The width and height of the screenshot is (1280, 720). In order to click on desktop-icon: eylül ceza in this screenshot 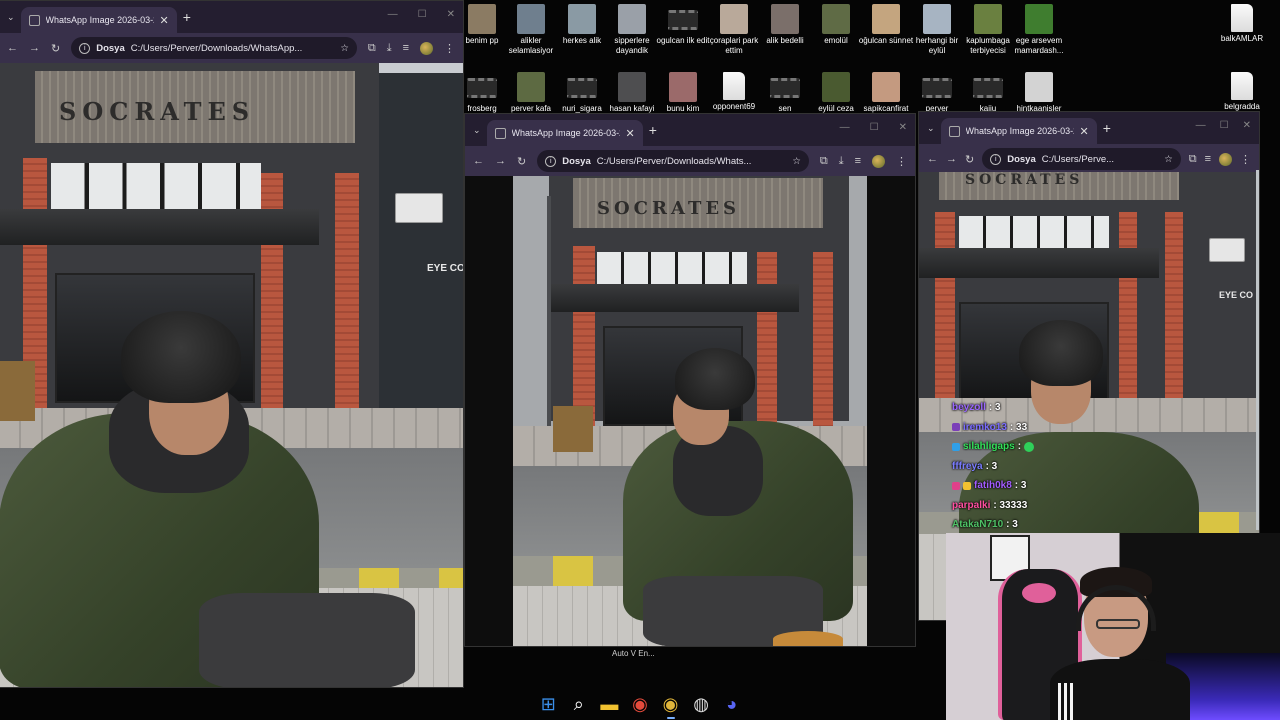, I will do `click(836, 93)`.